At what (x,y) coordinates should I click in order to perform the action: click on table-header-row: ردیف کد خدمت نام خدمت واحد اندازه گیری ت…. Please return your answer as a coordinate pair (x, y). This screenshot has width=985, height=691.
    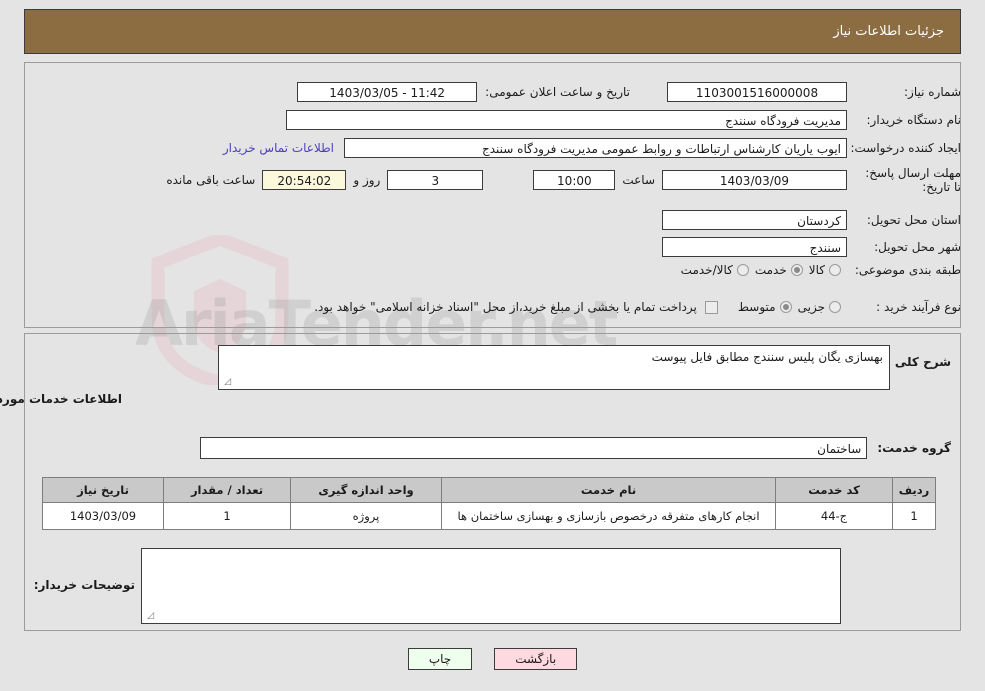
    Looking at the image, I should click on (489, 490).